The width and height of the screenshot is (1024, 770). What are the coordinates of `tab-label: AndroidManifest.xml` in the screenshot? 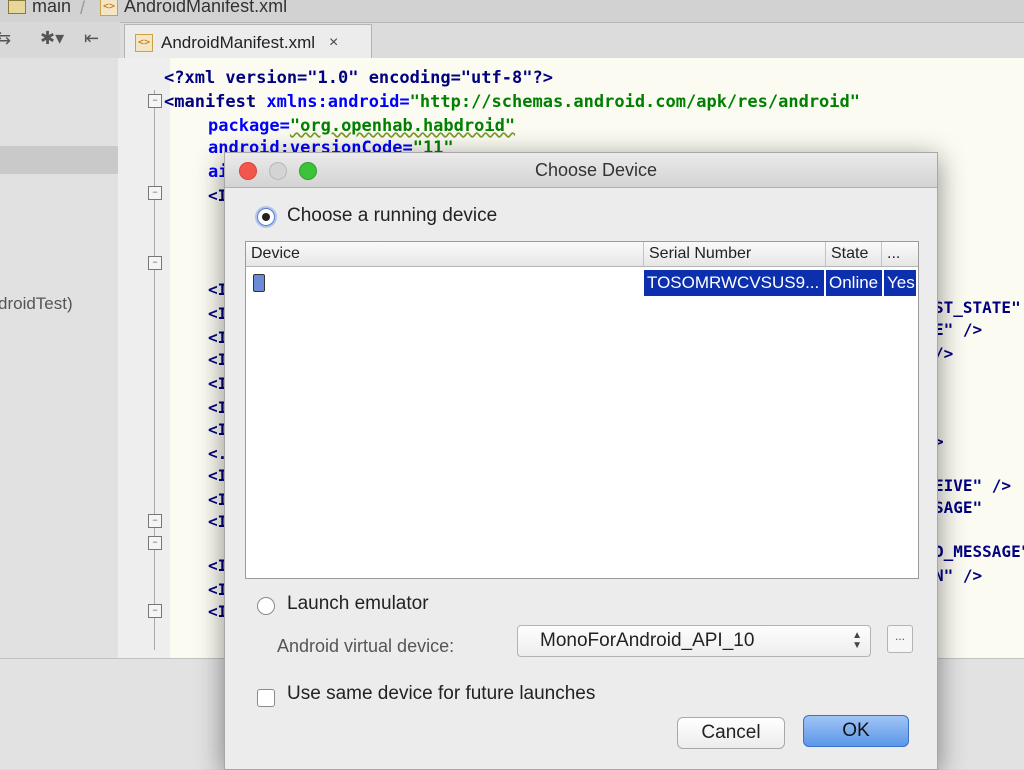 It's located at (238, 42).